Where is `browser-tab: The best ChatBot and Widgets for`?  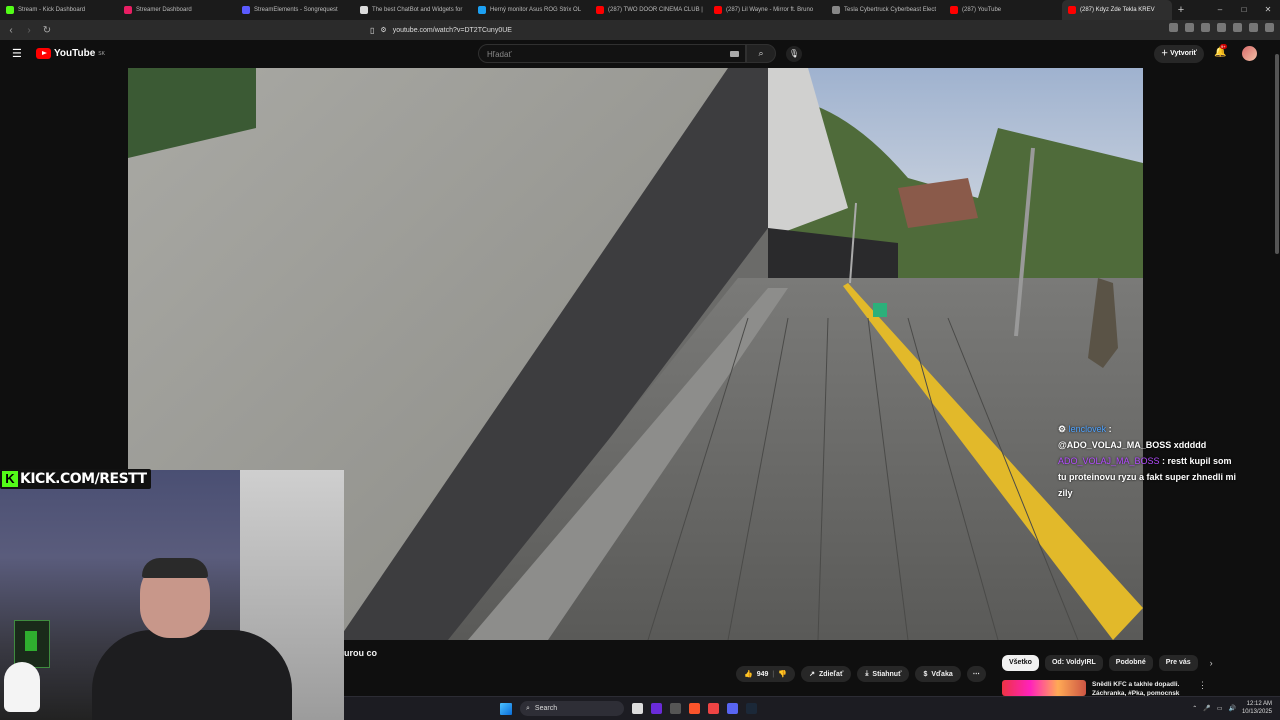 browser-tab: The best ChatBot and Widgets for is located at coordinates (413, 10).